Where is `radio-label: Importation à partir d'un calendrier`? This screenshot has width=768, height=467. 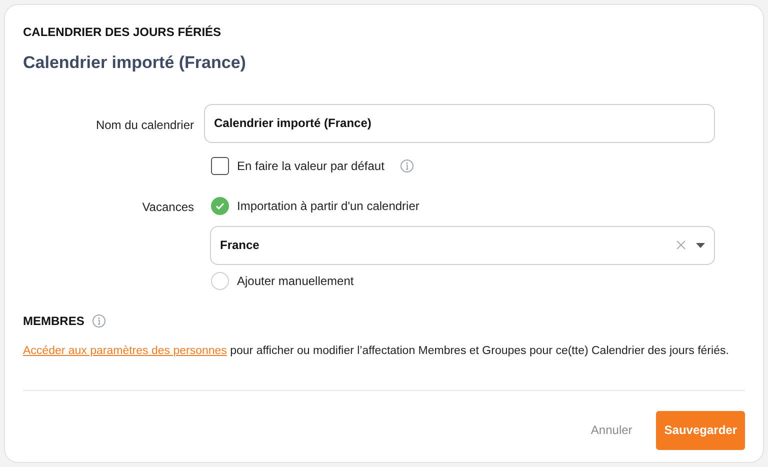 radio-label: Importation à partir d'un calendrier is located at coordinates (328, 206).